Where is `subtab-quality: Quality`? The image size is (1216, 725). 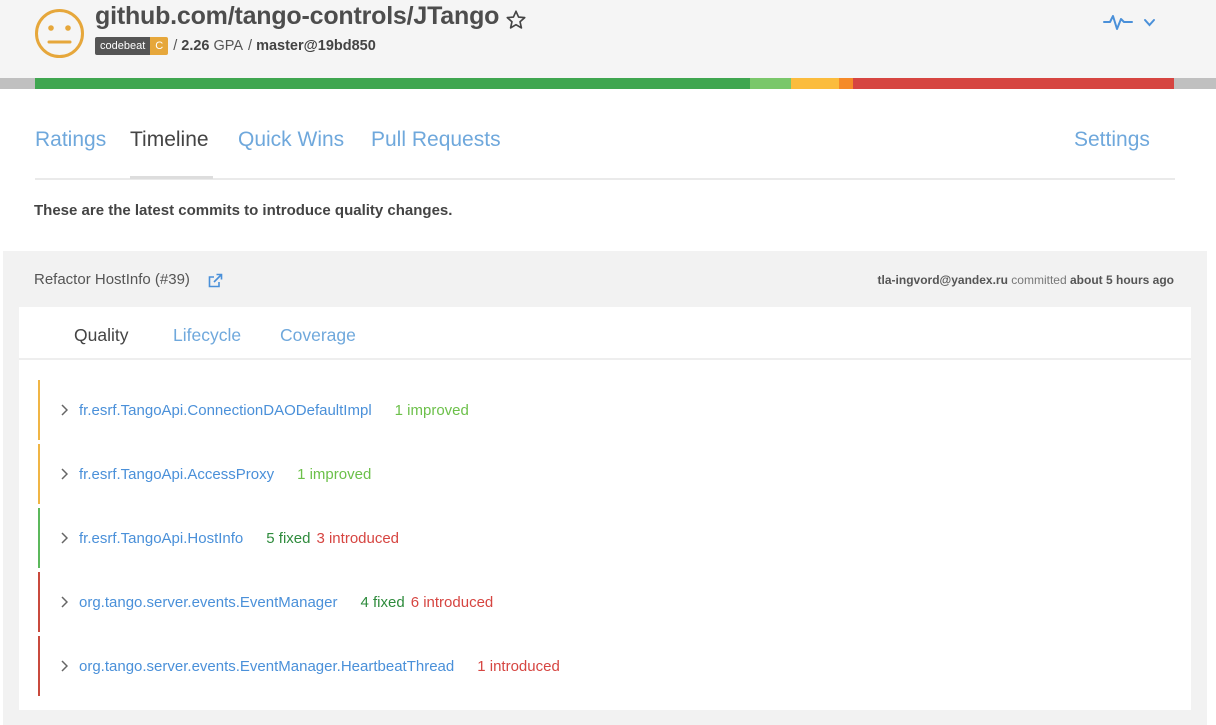 subtab-quality: Quality is located at coordinates (101, 335).